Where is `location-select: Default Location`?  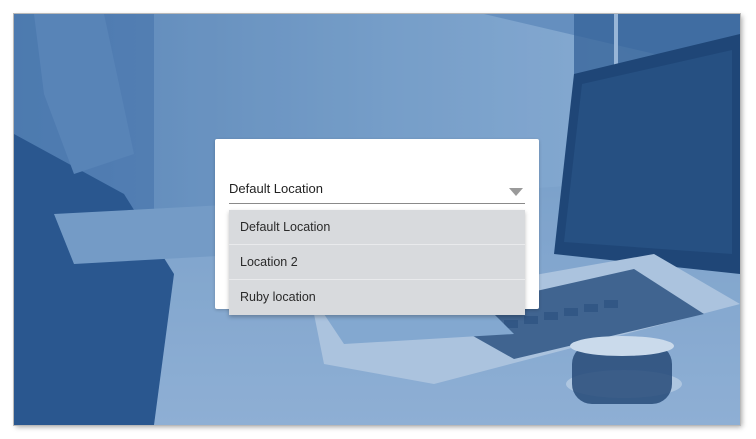 location-select: Default Location is located at coordinates (377, 190).